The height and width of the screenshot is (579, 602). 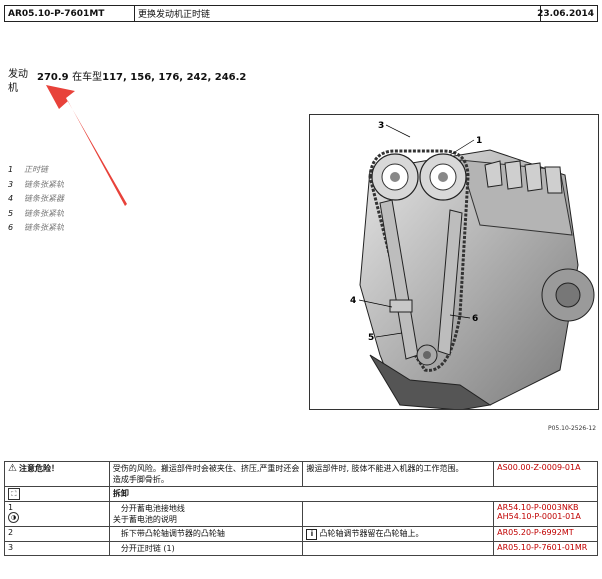 I want to click on callout-1: 1, so click(x=479, y=141).